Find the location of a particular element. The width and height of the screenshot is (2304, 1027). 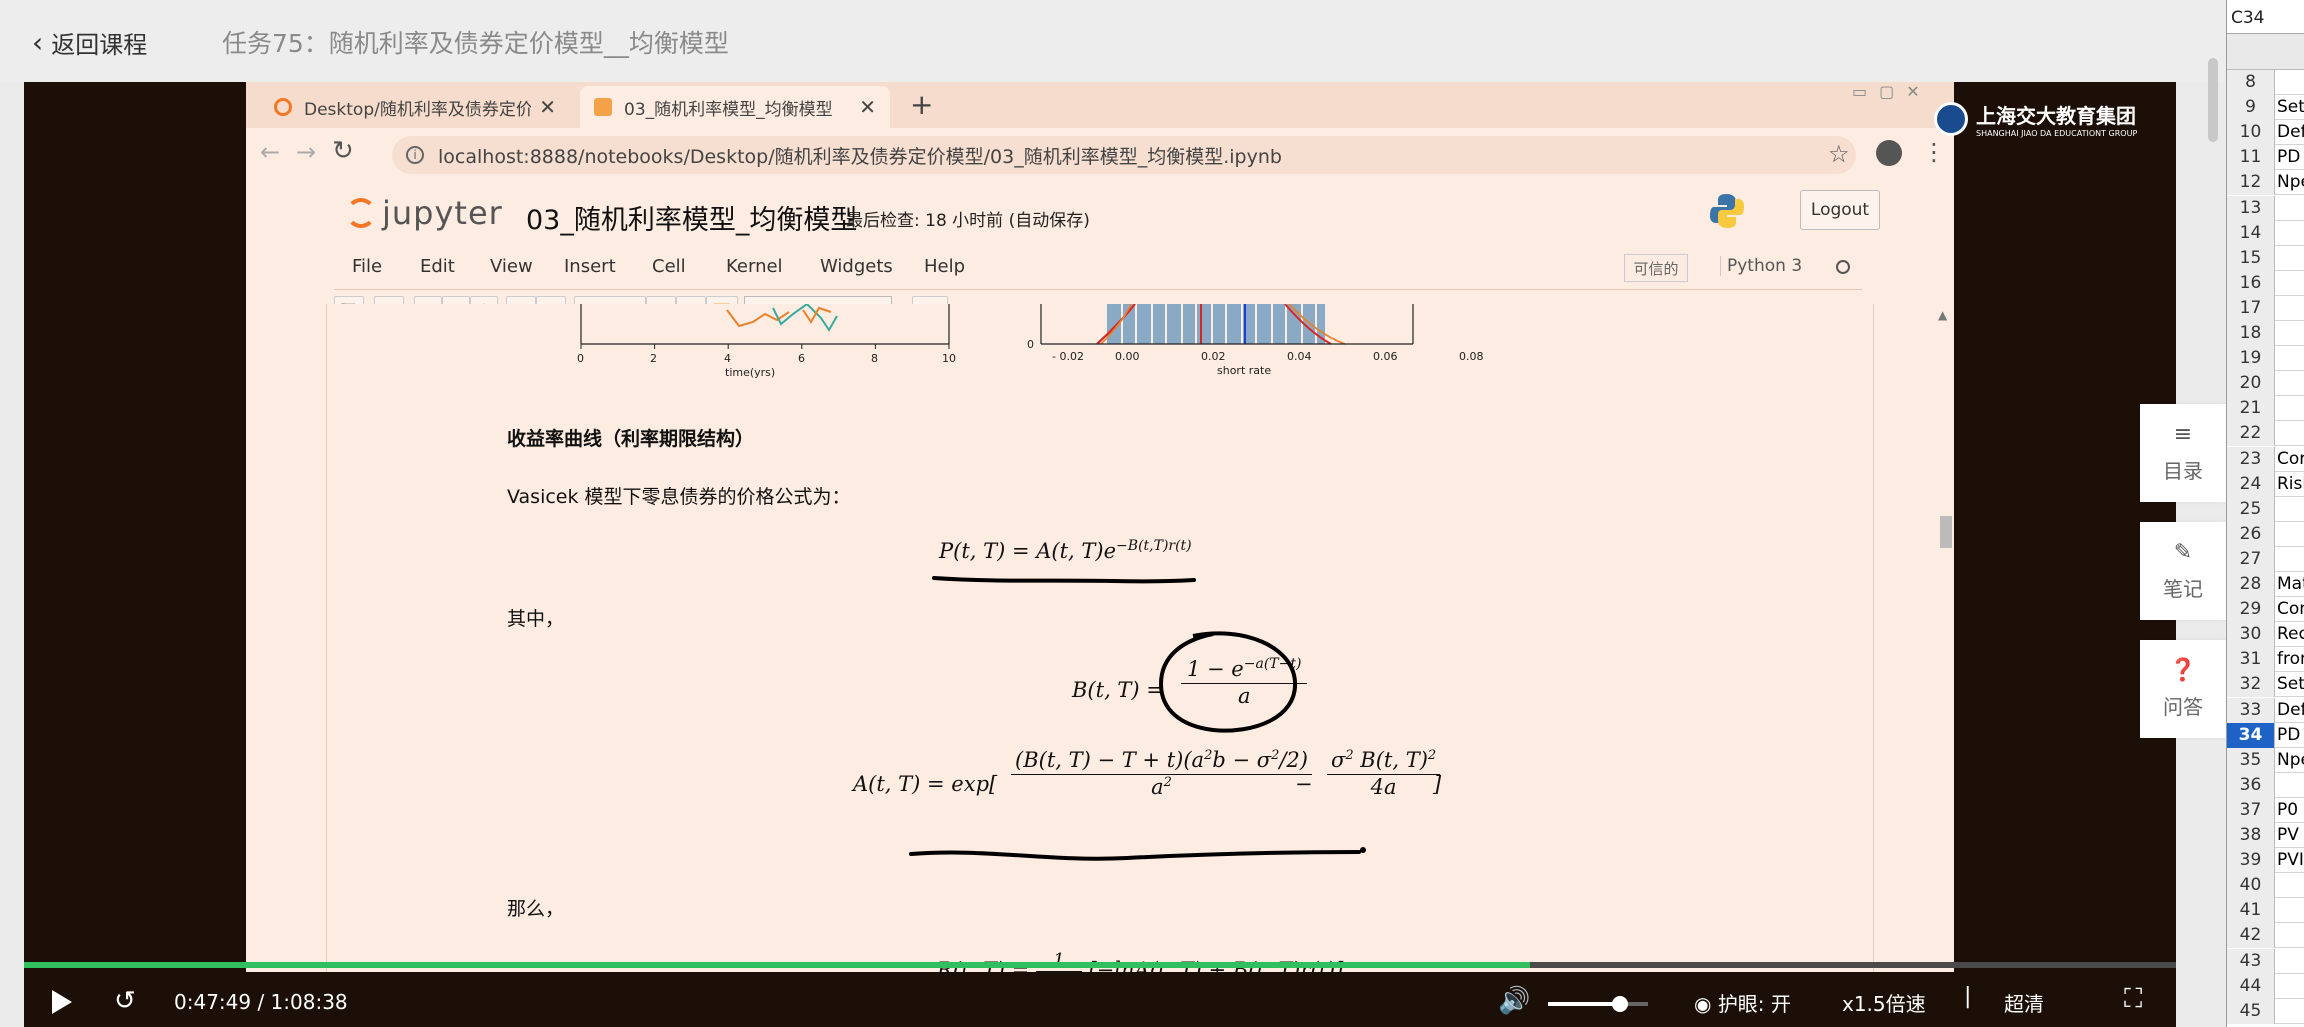

row-number: 19 is located at coordinates (2251, 359).